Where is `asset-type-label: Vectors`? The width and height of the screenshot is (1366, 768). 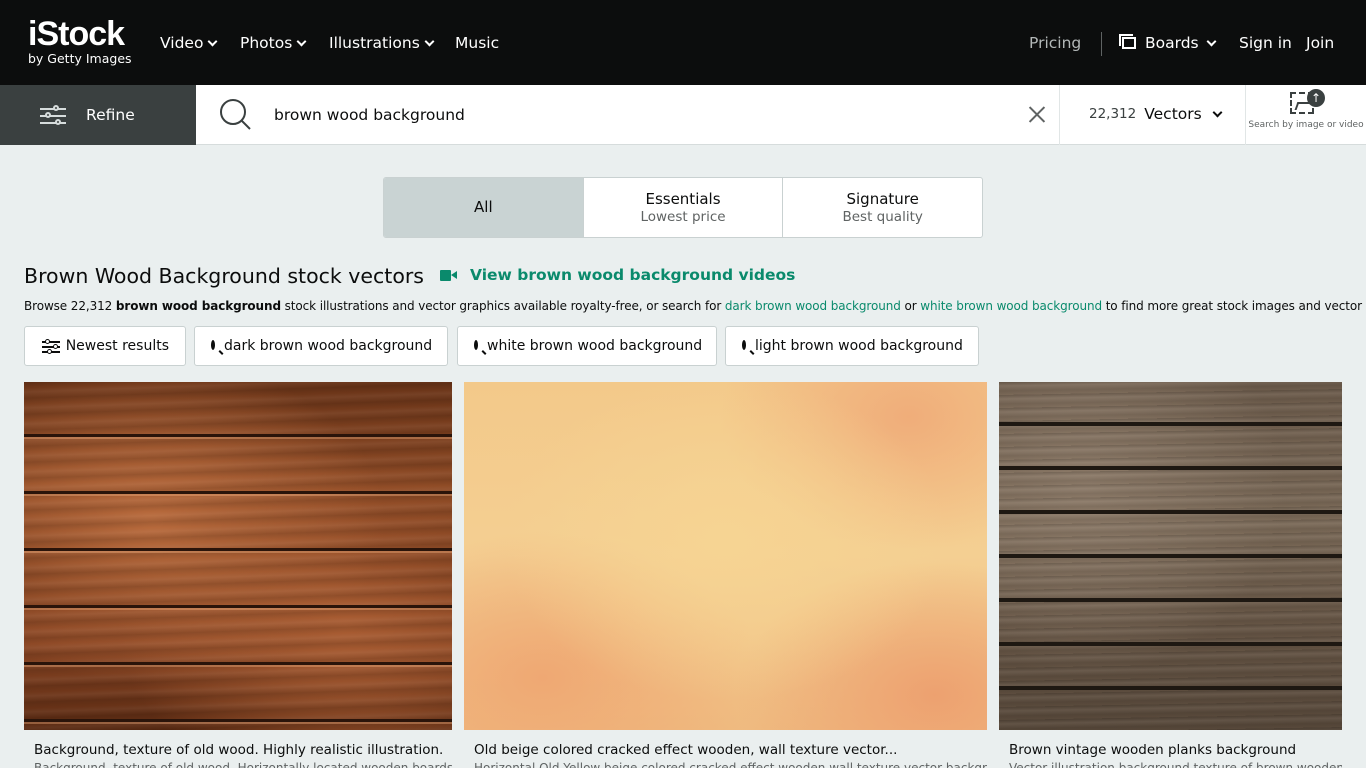
asset-type-label: Vectors is located at coordinates (1173, 114).